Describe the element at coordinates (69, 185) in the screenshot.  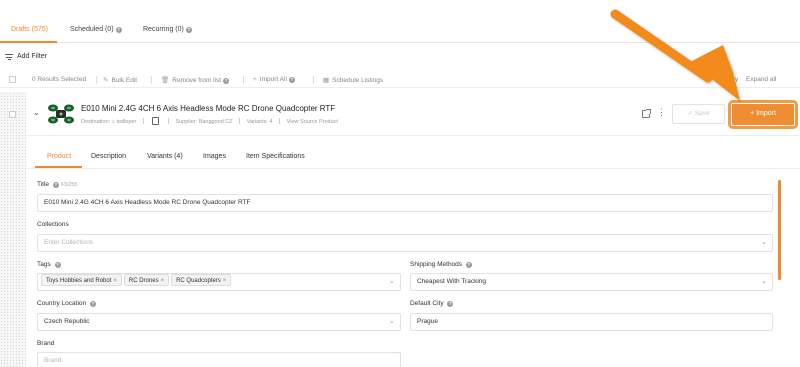
I see `title-char-count: 63/255` at that location.